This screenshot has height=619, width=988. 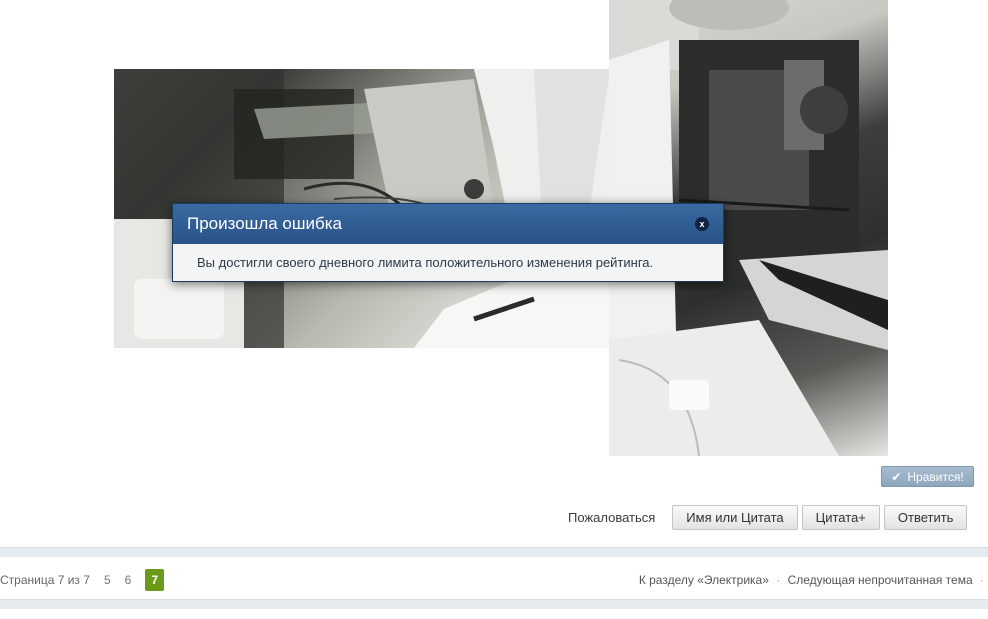 What do you see at coordinates (840, 517) in the screenshot?
I see `multiquote-button: Цитата+` at bounding box center [840, 517].